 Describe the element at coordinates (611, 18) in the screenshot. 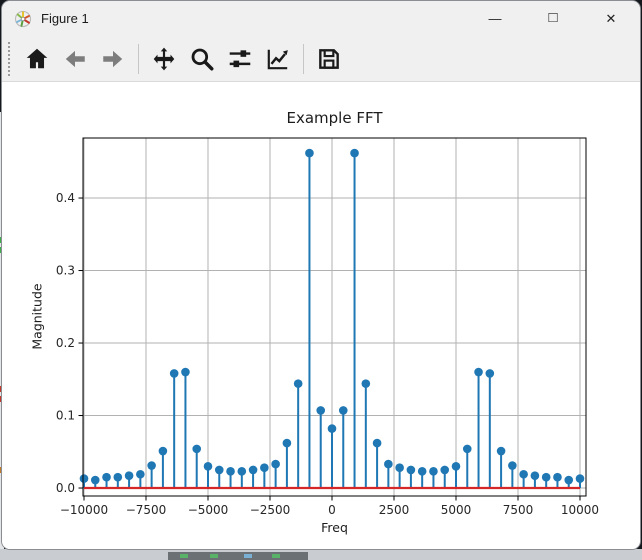

I see `close-button: ✕` at that location.